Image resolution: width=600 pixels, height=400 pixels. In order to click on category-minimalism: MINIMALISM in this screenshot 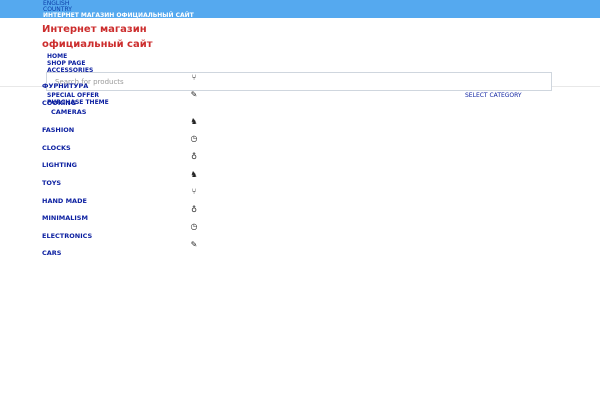, I will do `click(65, 218)`.